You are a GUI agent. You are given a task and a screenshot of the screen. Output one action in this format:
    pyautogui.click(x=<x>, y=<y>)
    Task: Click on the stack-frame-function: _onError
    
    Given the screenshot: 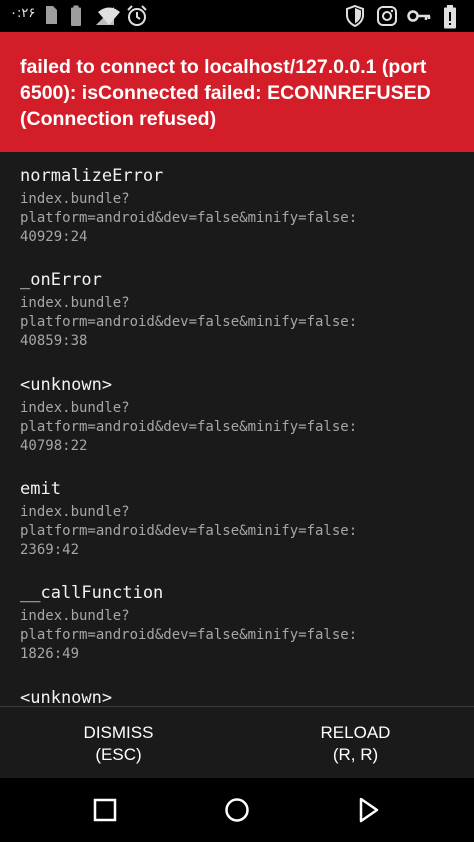 What is the action you would take?
    pyautogui.click(x=61, y=280)
    